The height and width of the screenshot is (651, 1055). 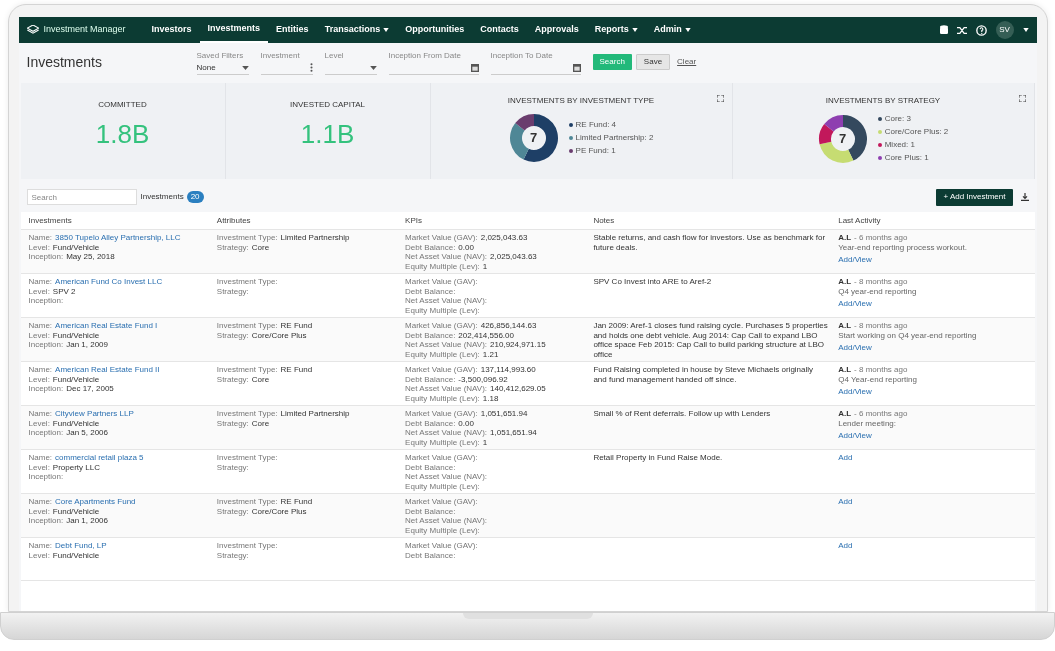 What do you see at coordinates (974, 197) in the screenshot?
I see `add-investment-button: + Add Investment` at bounding box center [974, 197].